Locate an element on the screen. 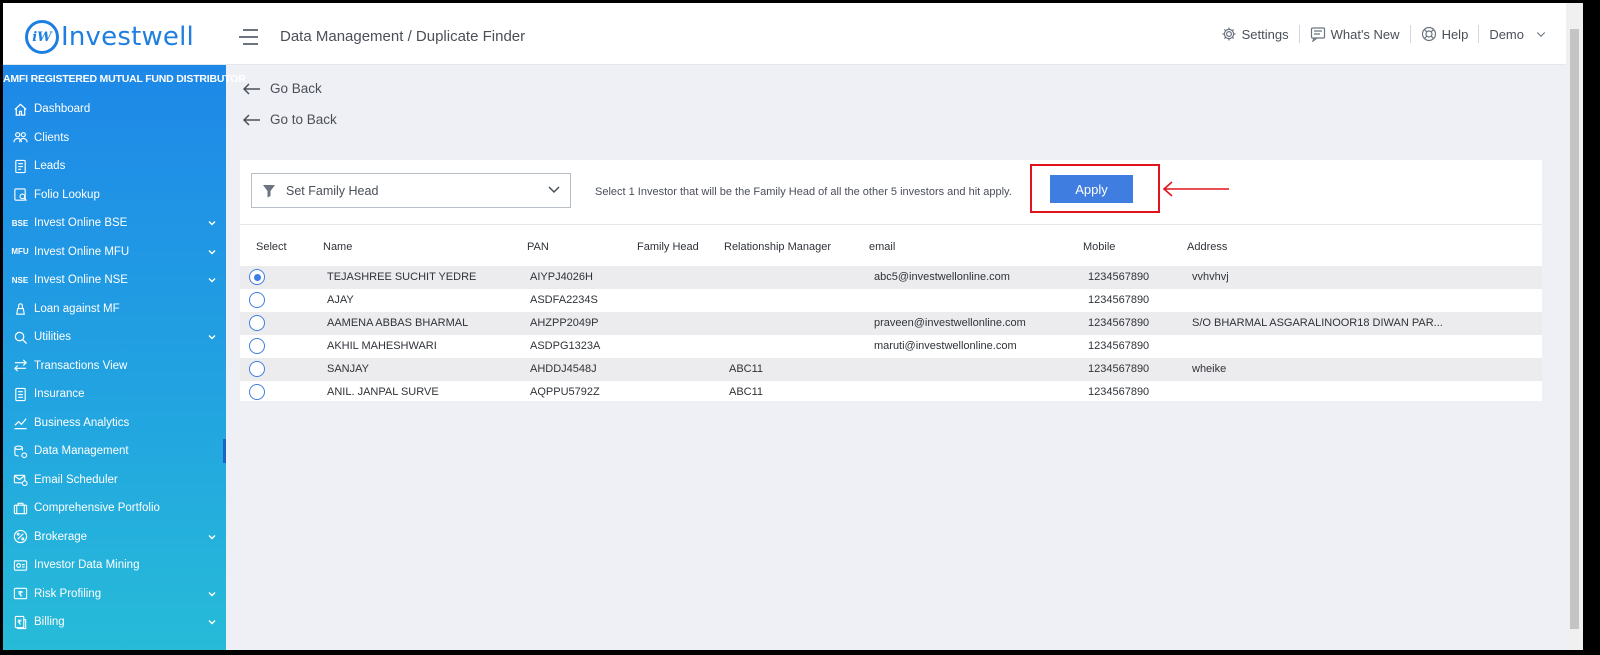 The width and height of the screenshot is (1600, 655). brokerage-icon is located at coordinates (20, 537).